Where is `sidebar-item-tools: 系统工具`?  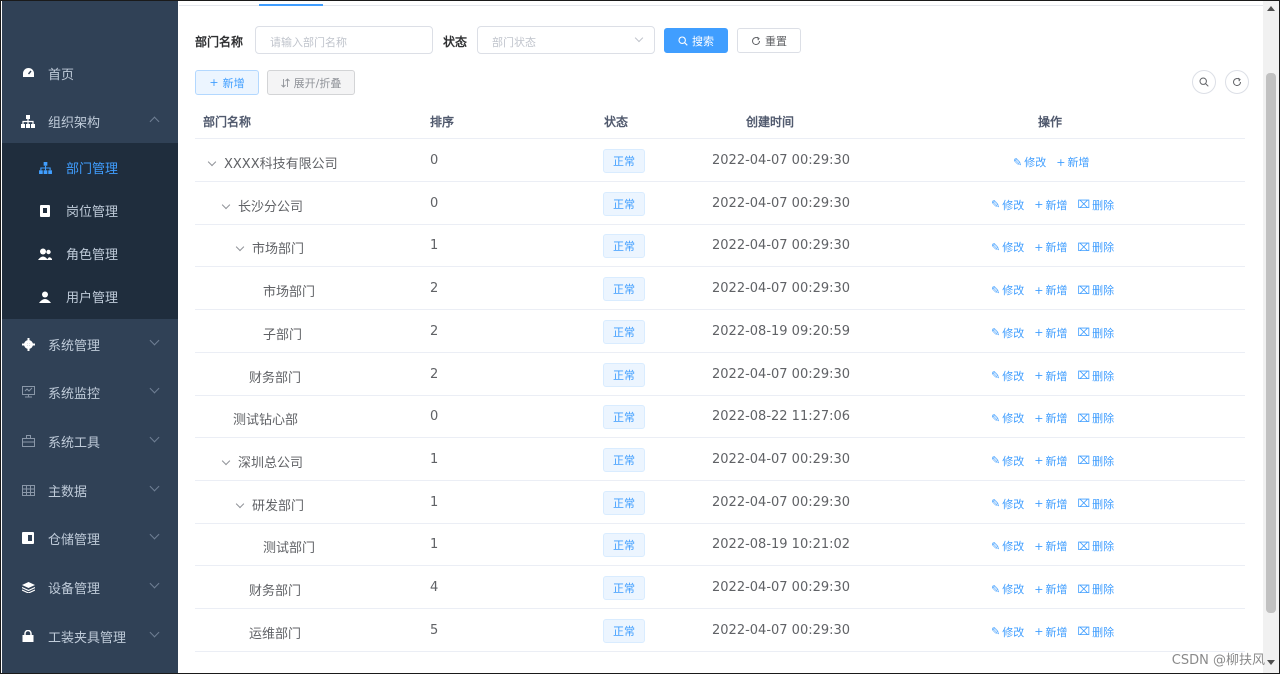 sidebar-item-tools: 系统工具 is located at coordinates (90, 441).